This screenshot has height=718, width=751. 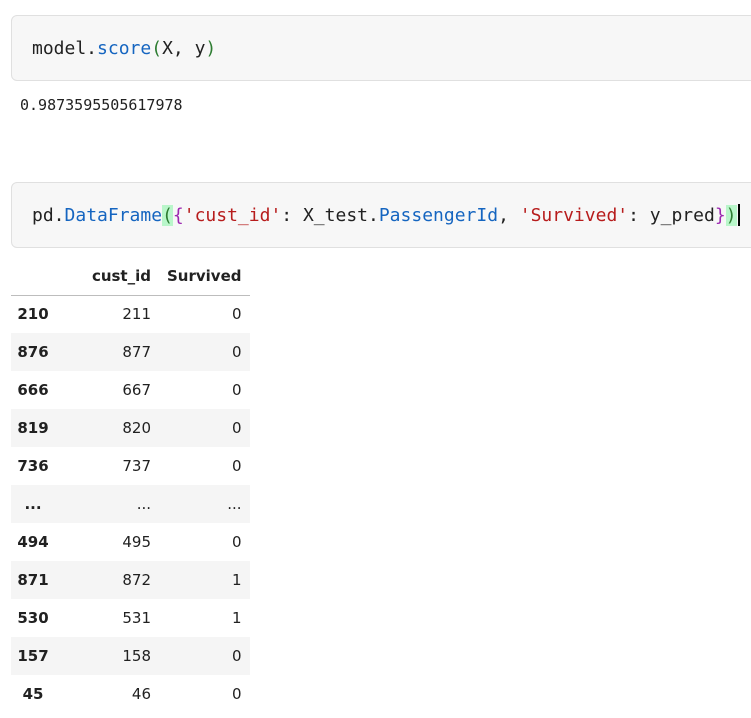 I want to click on table-row: 210 211 0, so click(x=130, y=314).